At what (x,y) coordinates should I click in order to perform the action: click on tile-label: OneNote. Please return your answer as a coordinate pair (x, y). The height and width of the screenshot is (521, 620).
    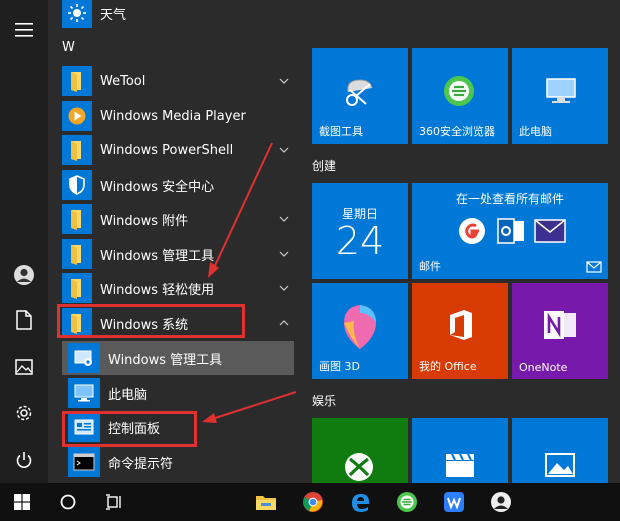
    Looking at the image, I should click on (543, 367).